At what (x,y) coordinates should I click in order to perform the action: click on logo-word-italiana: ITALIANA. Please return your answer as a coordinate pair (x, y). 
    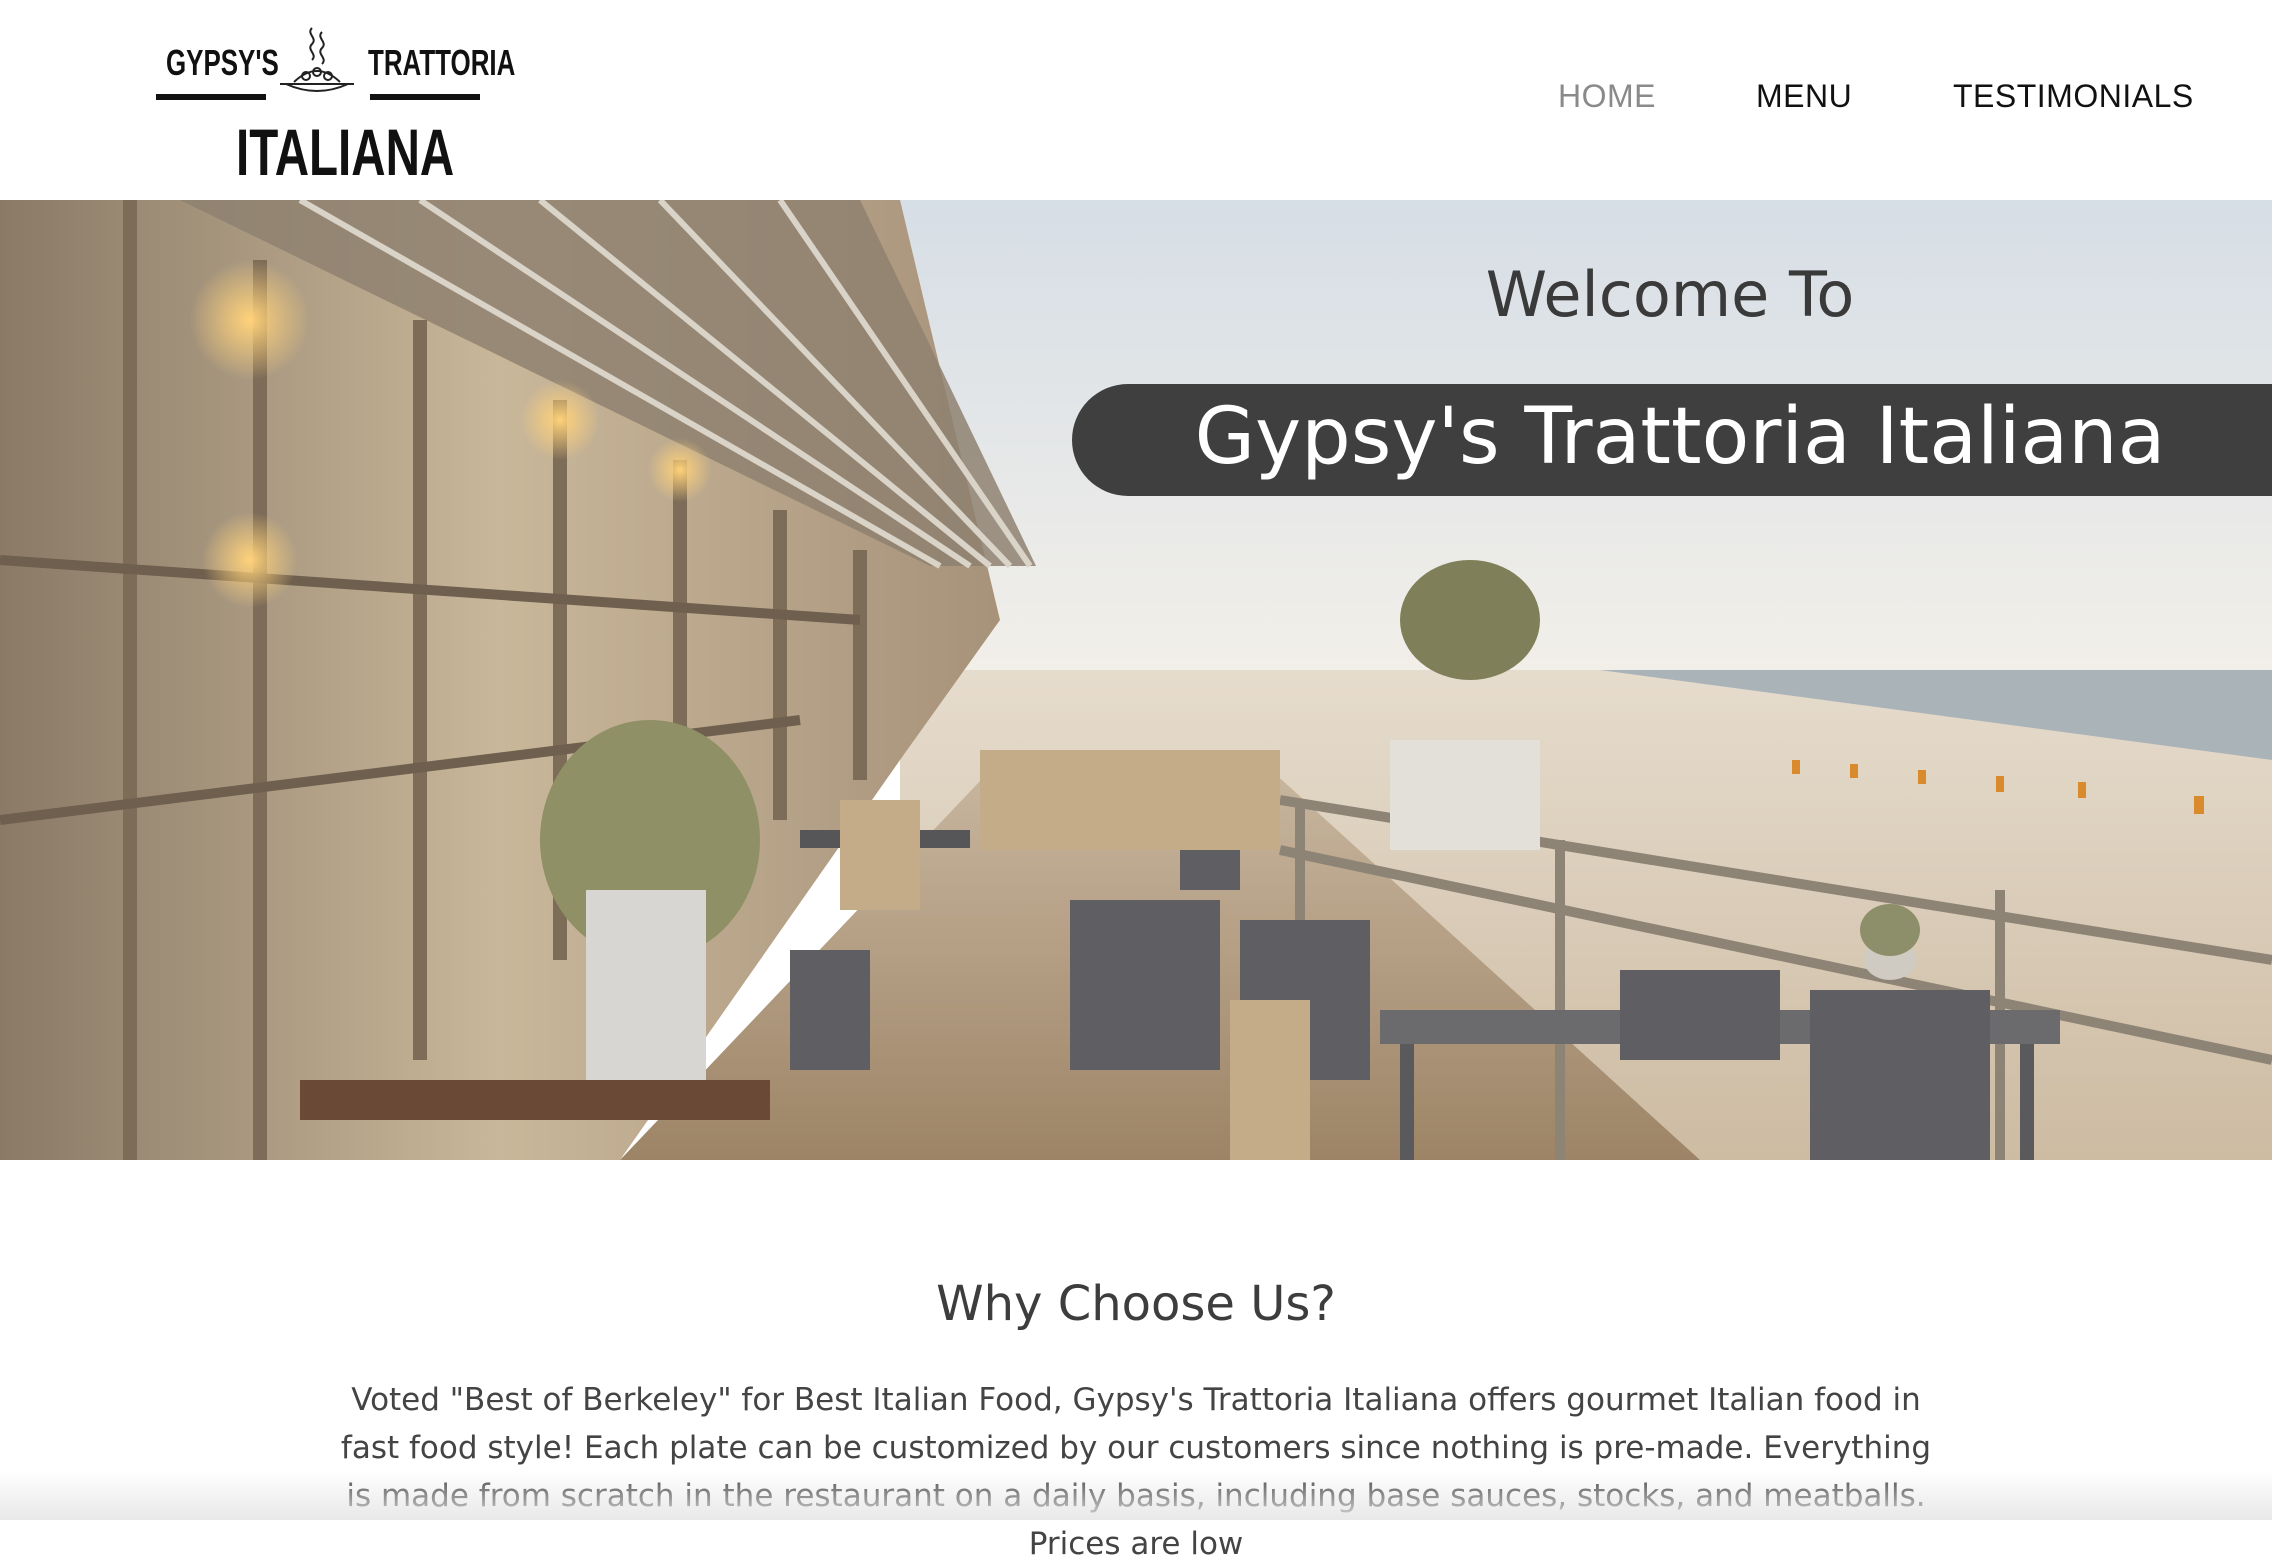
    Looking at the image, I should click on (345, 152).